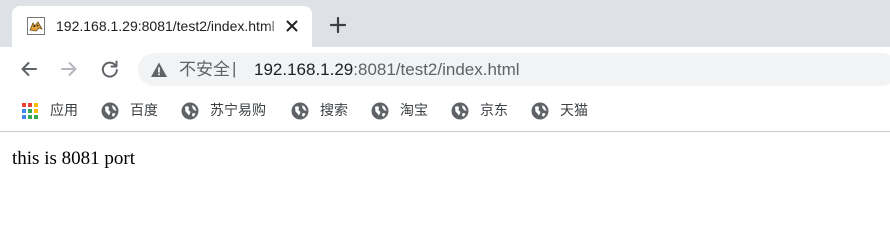 This screenshot has width=890, height=240. What do you see at coordinates (30, 111) in the screenshot?
I see `apps-grid-icon` at bounding box center [30, 111].